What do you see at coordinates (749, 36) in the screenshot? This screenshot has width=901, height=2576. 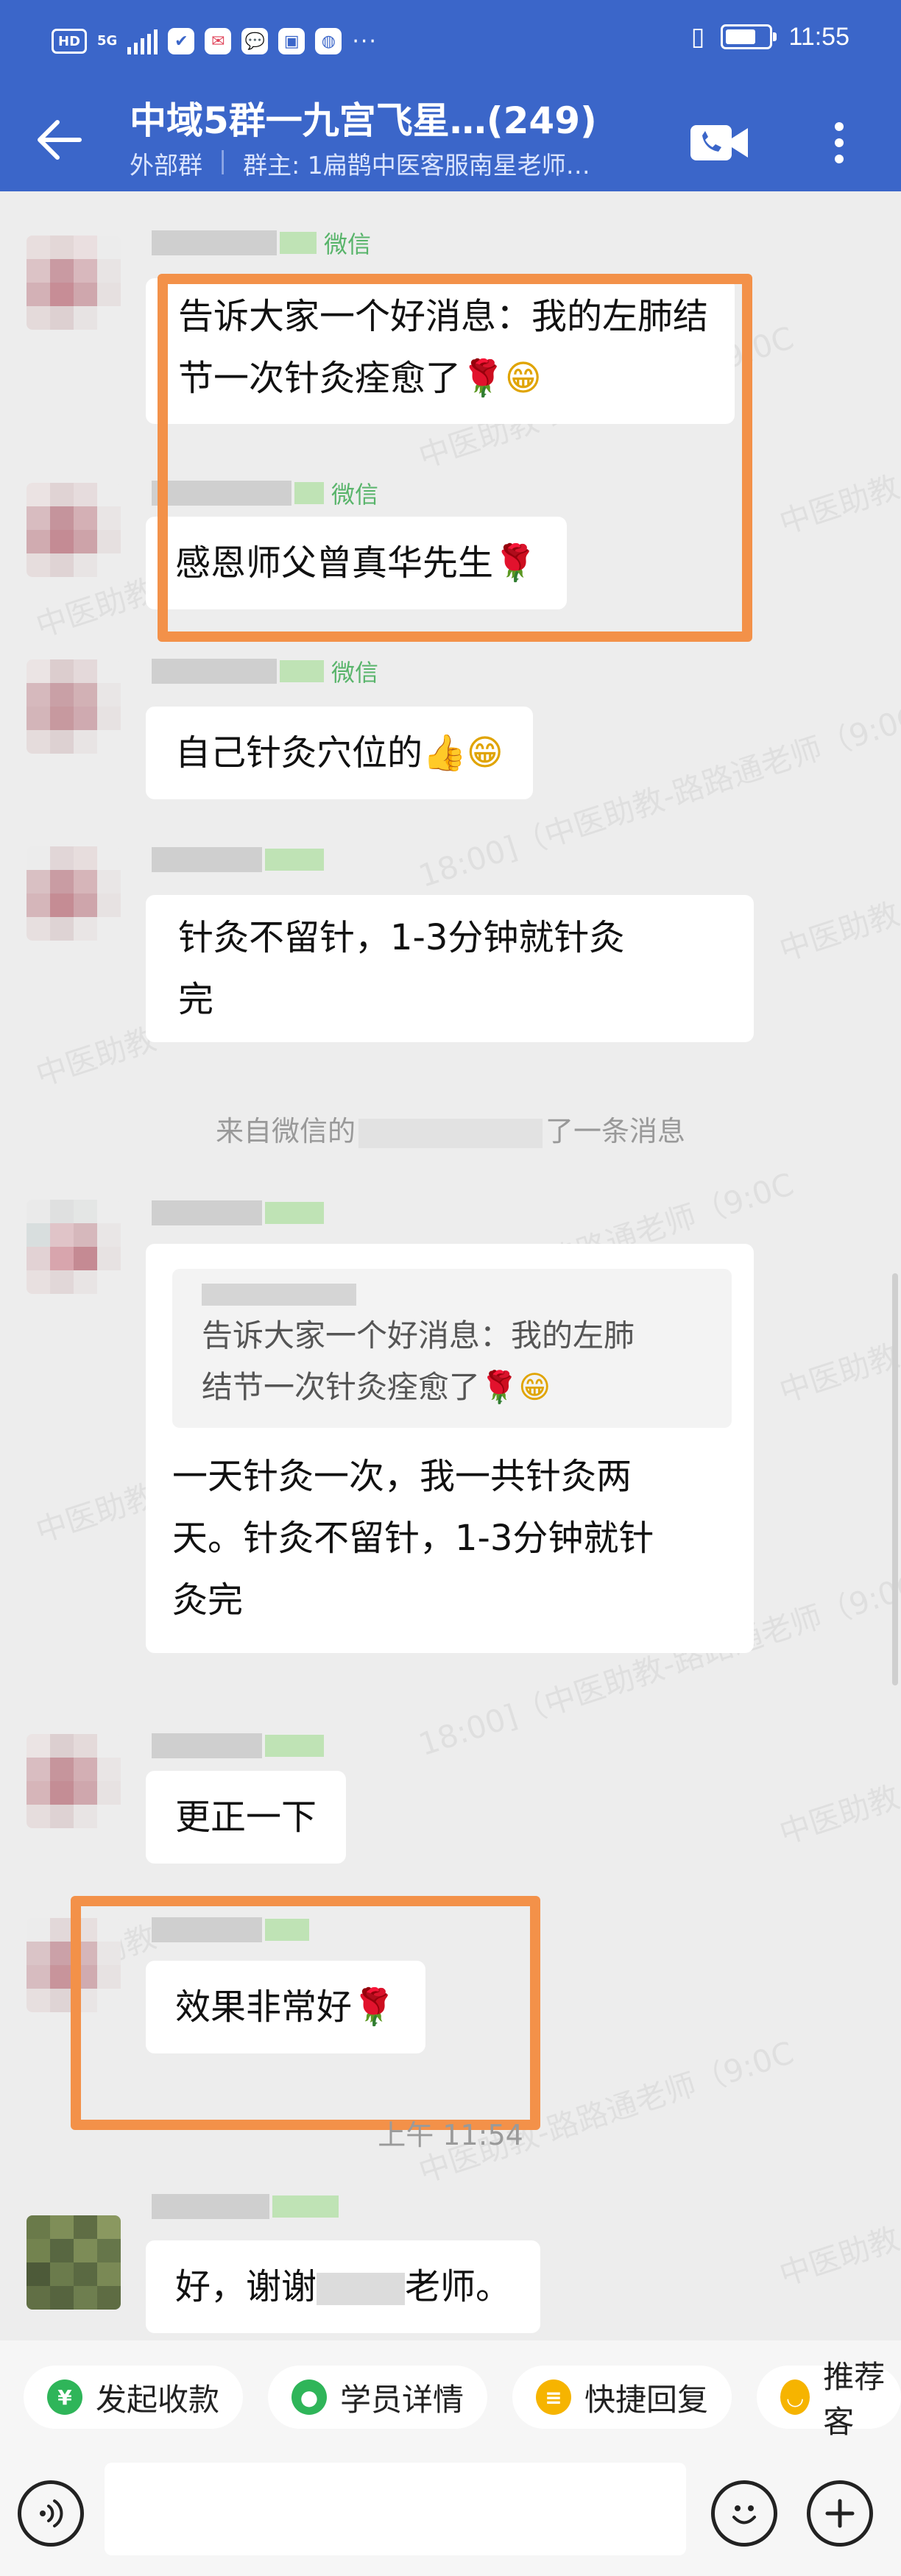 I see `battery-icon` at bounding box center [749, 36].